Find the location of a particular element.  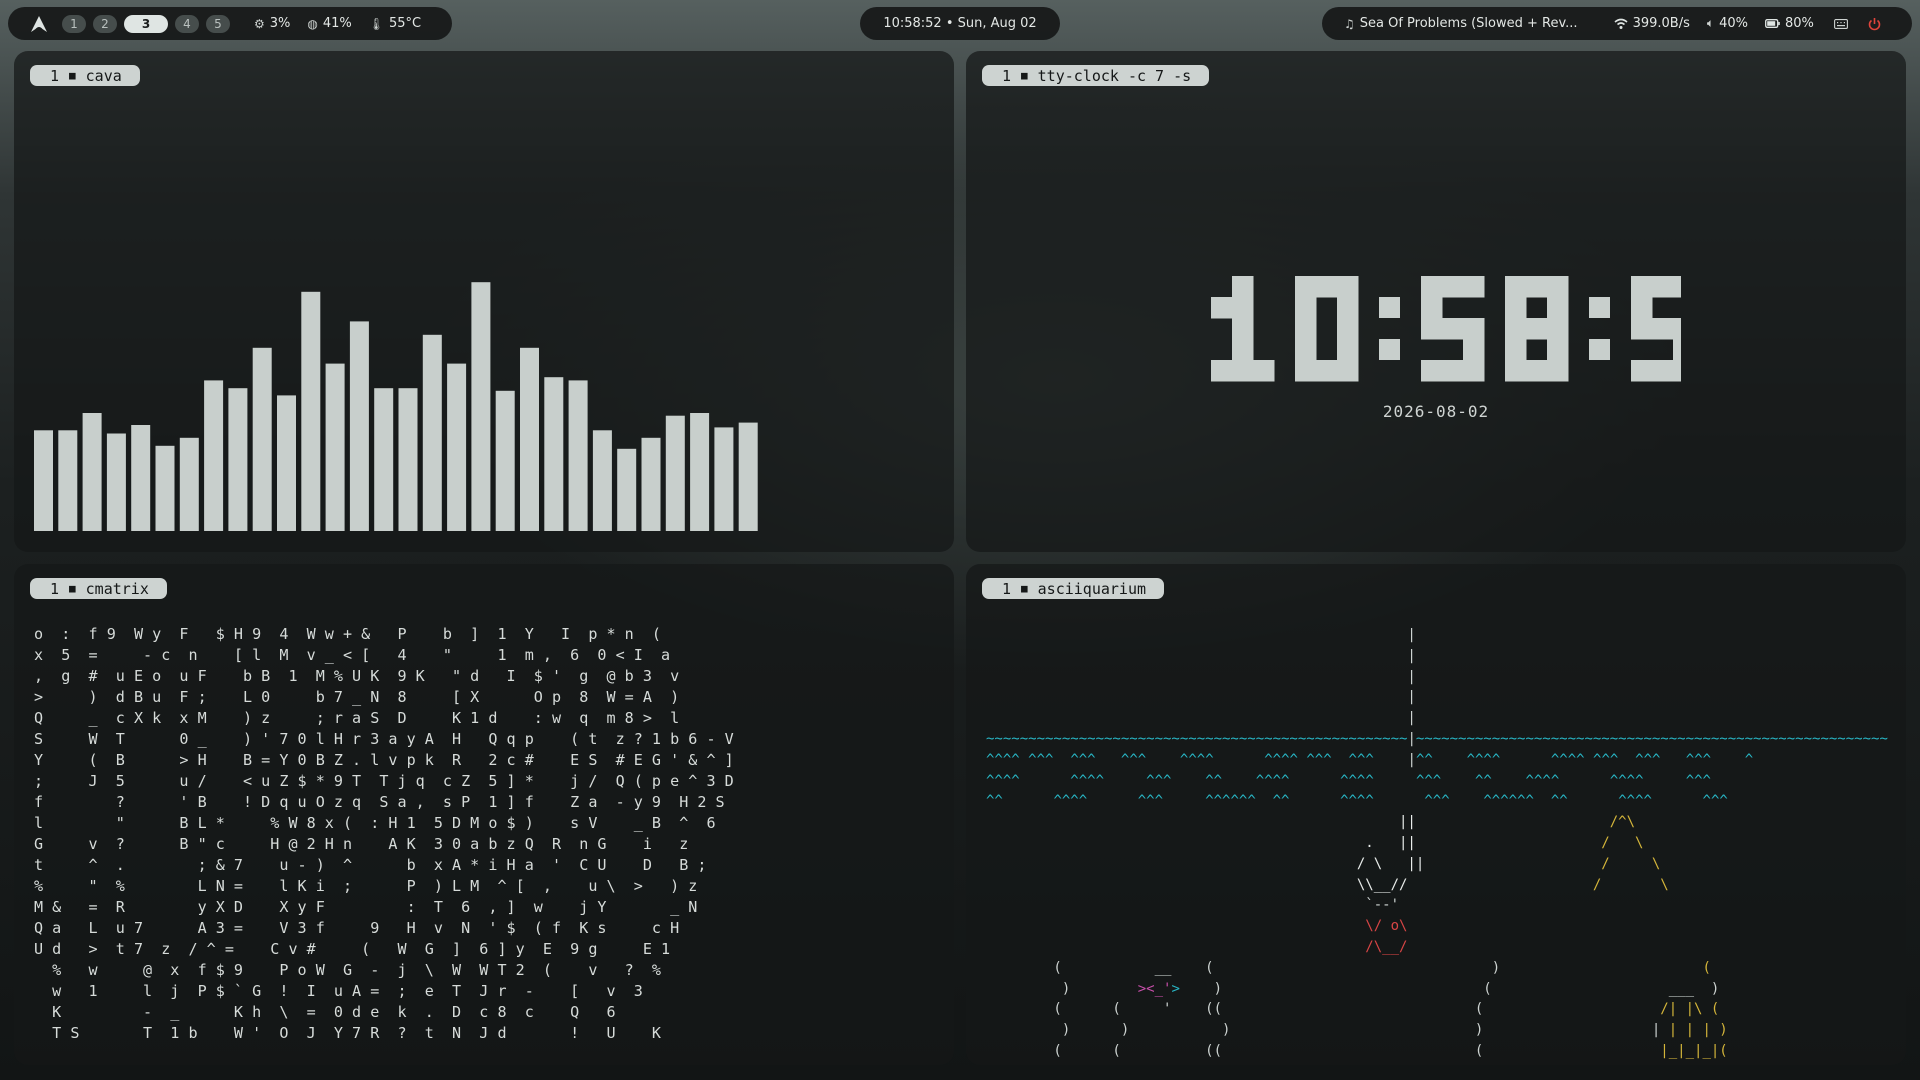

cmatrix-window-title: 1 ■ cmatrix is located at coordinates (98, 588).